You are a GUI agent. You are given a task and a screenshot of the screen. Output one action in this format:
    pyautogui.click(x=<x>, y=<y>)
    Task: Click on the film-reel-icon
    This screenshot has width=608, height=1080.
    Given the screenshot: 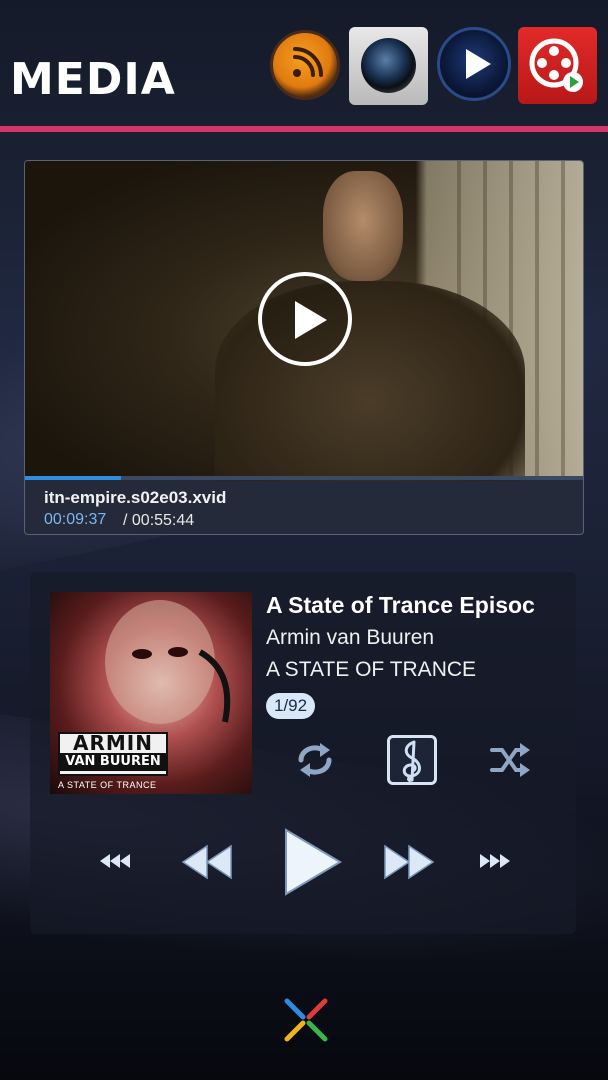 What is the action you would take?
    pyautogui.click(x=557, y=65)
    